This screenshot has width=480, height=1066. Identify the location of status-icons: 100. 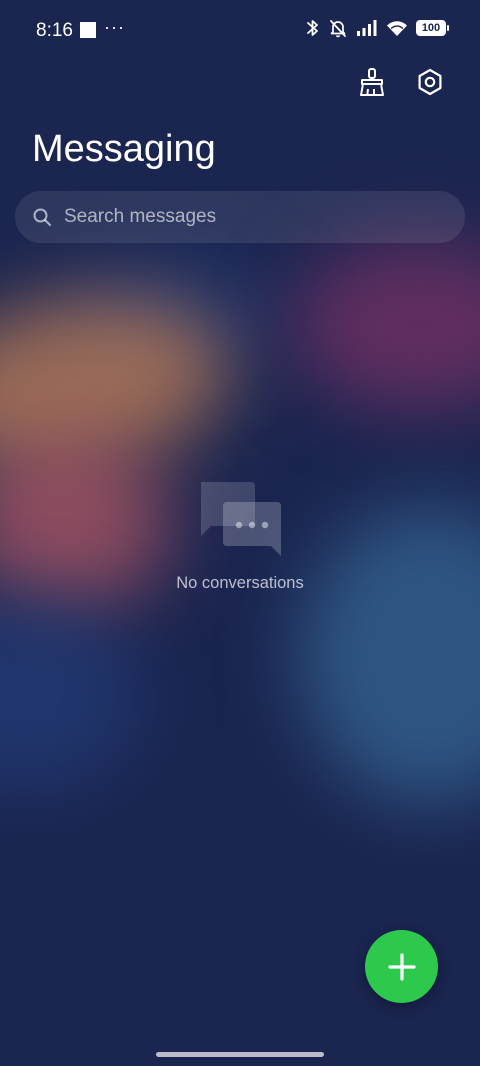
(377, 28).